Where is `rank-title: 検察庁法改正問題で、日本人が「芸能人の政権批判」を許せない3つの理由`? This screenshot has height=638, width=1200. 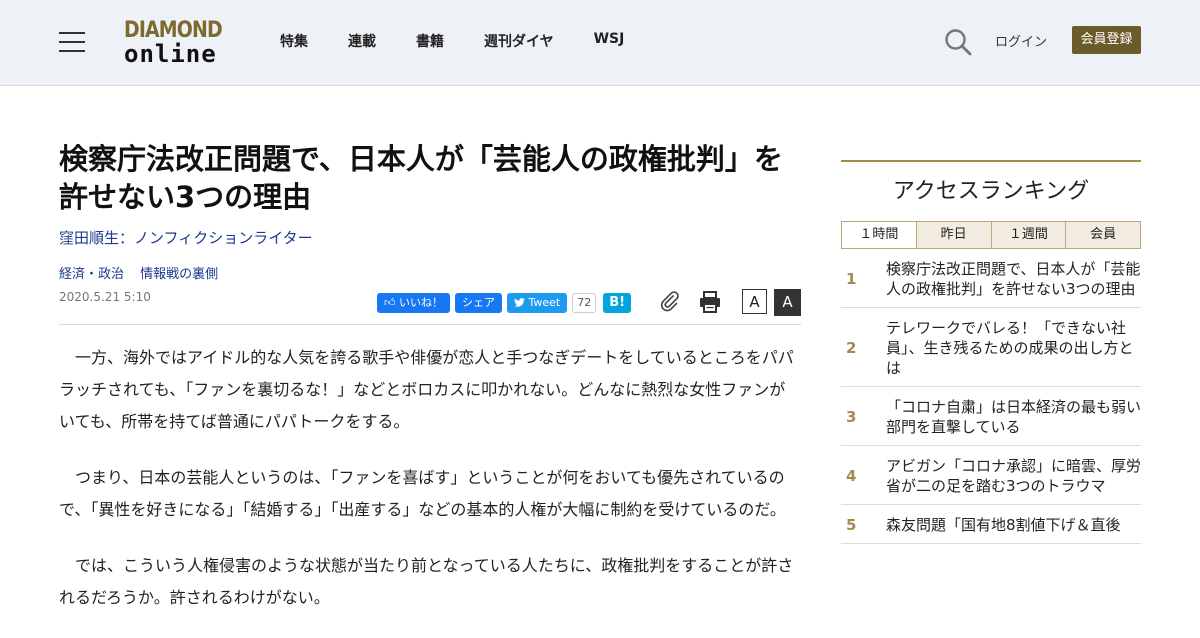 rank-title: 検察庁法改正問題で、日本人が「芸能人の政権批判」を許せない3つの理由 is located at coordinates (1013, 279).